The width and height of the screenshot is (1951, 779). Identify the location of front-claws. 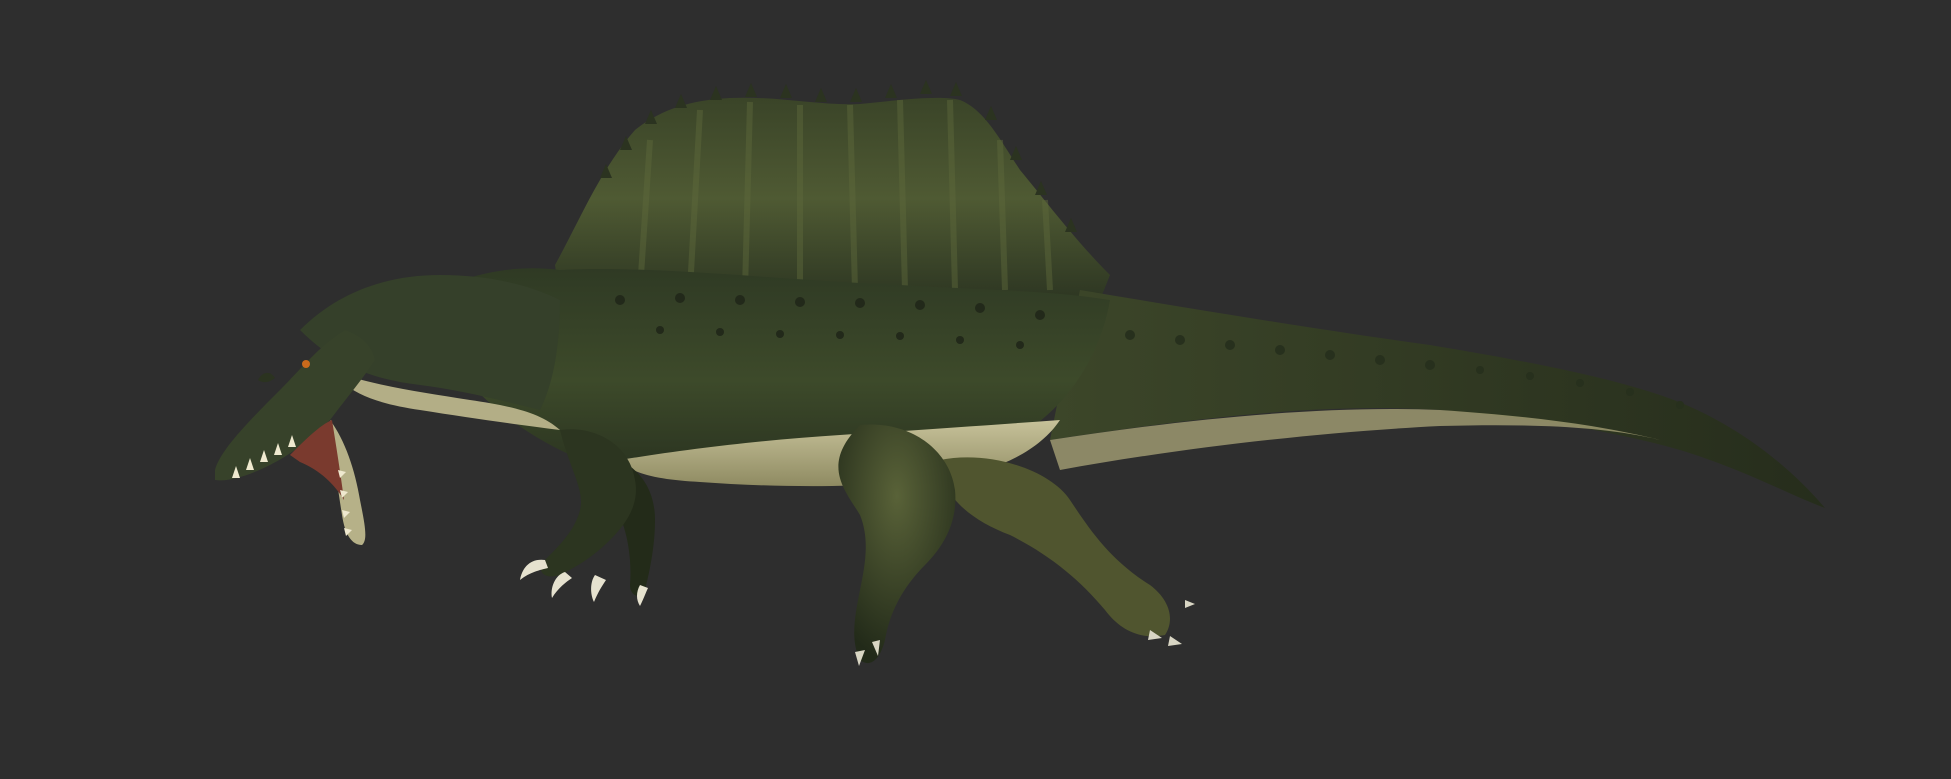
(584, 582).